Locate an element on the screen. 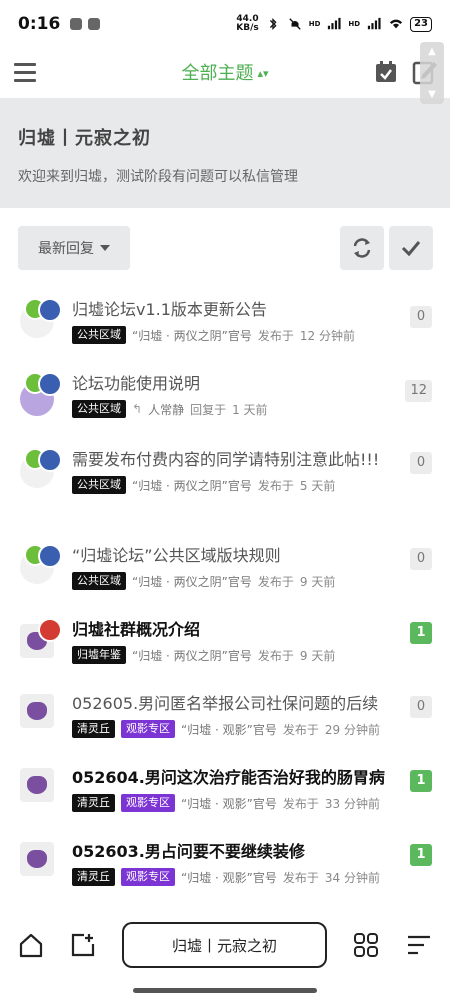 This screenshot has width=450, height=1000. list-controls: 最新回复 is located at coordinates (225, 249).